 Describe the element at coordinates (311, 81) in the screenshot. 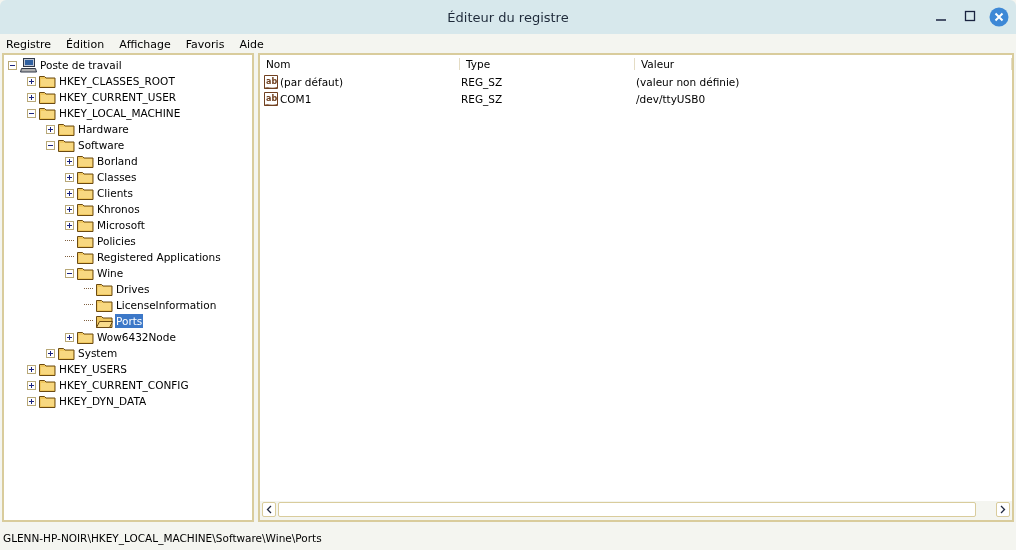

I see `value-name: (par défaut)` at that location.